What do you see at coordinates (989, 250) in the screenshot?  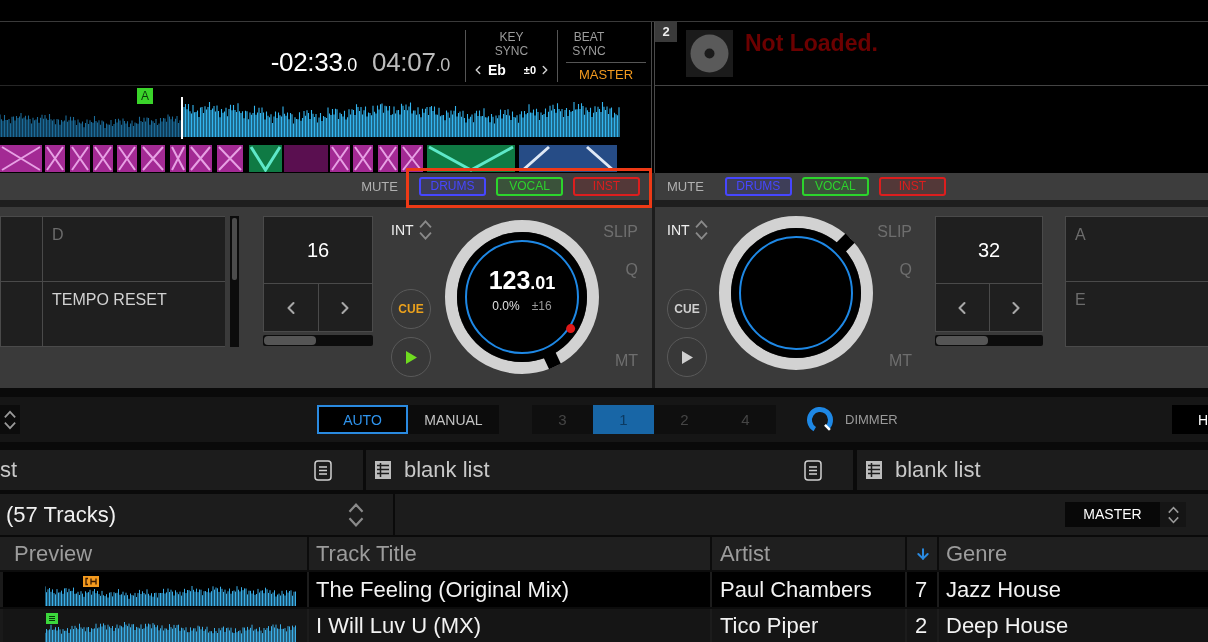 I see `loop-length-button: 32` at bounding box center [989, 250].